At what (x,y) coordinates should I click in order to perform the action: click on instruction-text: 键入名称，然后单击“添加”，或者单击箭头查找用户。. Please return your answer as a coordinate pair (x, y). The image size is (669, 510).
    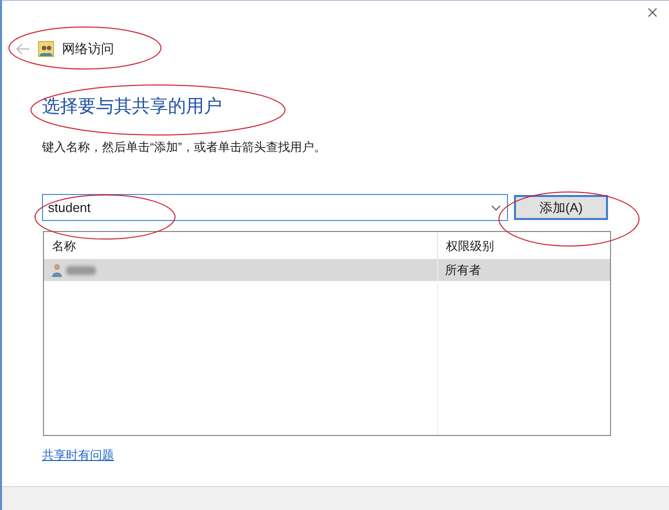
    Looking at the image, I should click on (184, 147).